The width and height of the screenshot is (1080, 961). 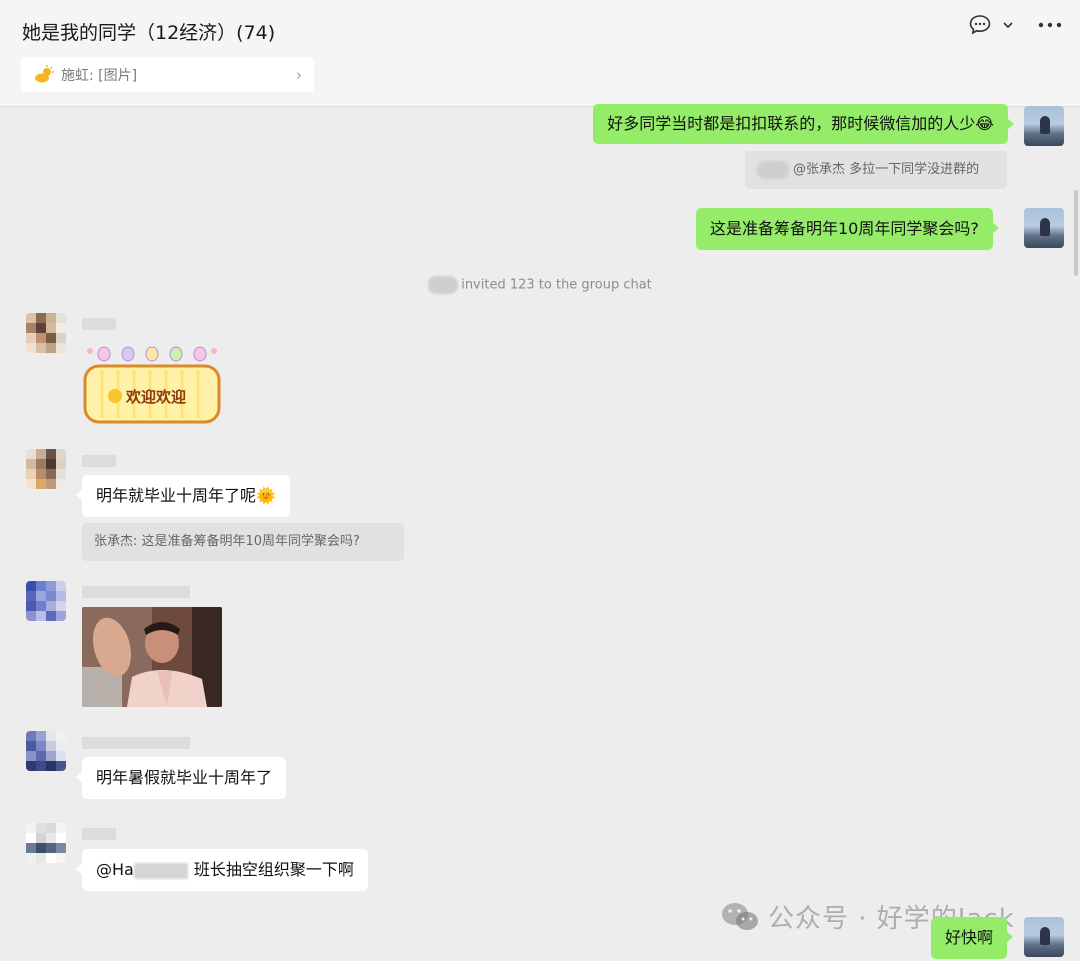 What do you see at coordinates (1076, 233) in the screenshot?
I see `scrollbar` at bounding box center [1076, 233].